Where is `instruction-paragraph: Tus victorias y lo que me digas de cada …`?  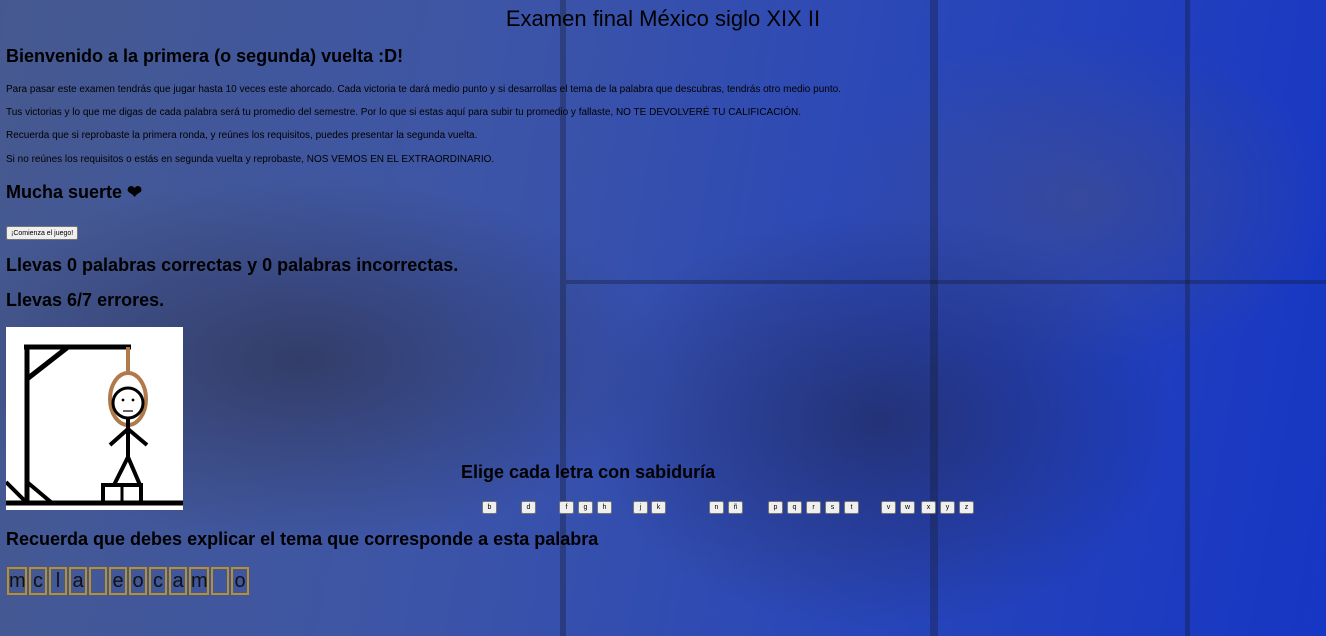 instruction-paragraph: Tus victorias y lo que me digas de cada … is located at coordinates (403, 112).